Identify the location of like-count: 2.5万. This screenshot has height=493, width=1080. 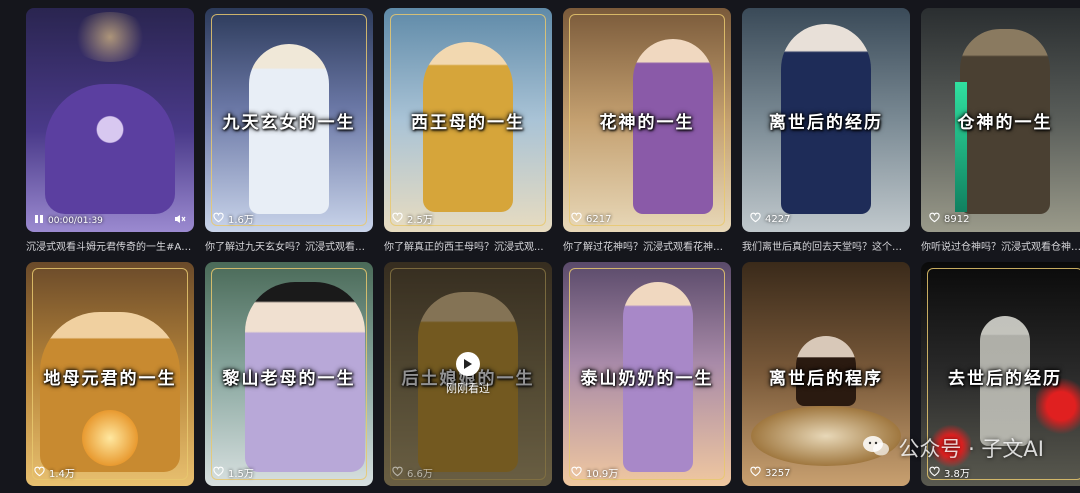
(412, 218).